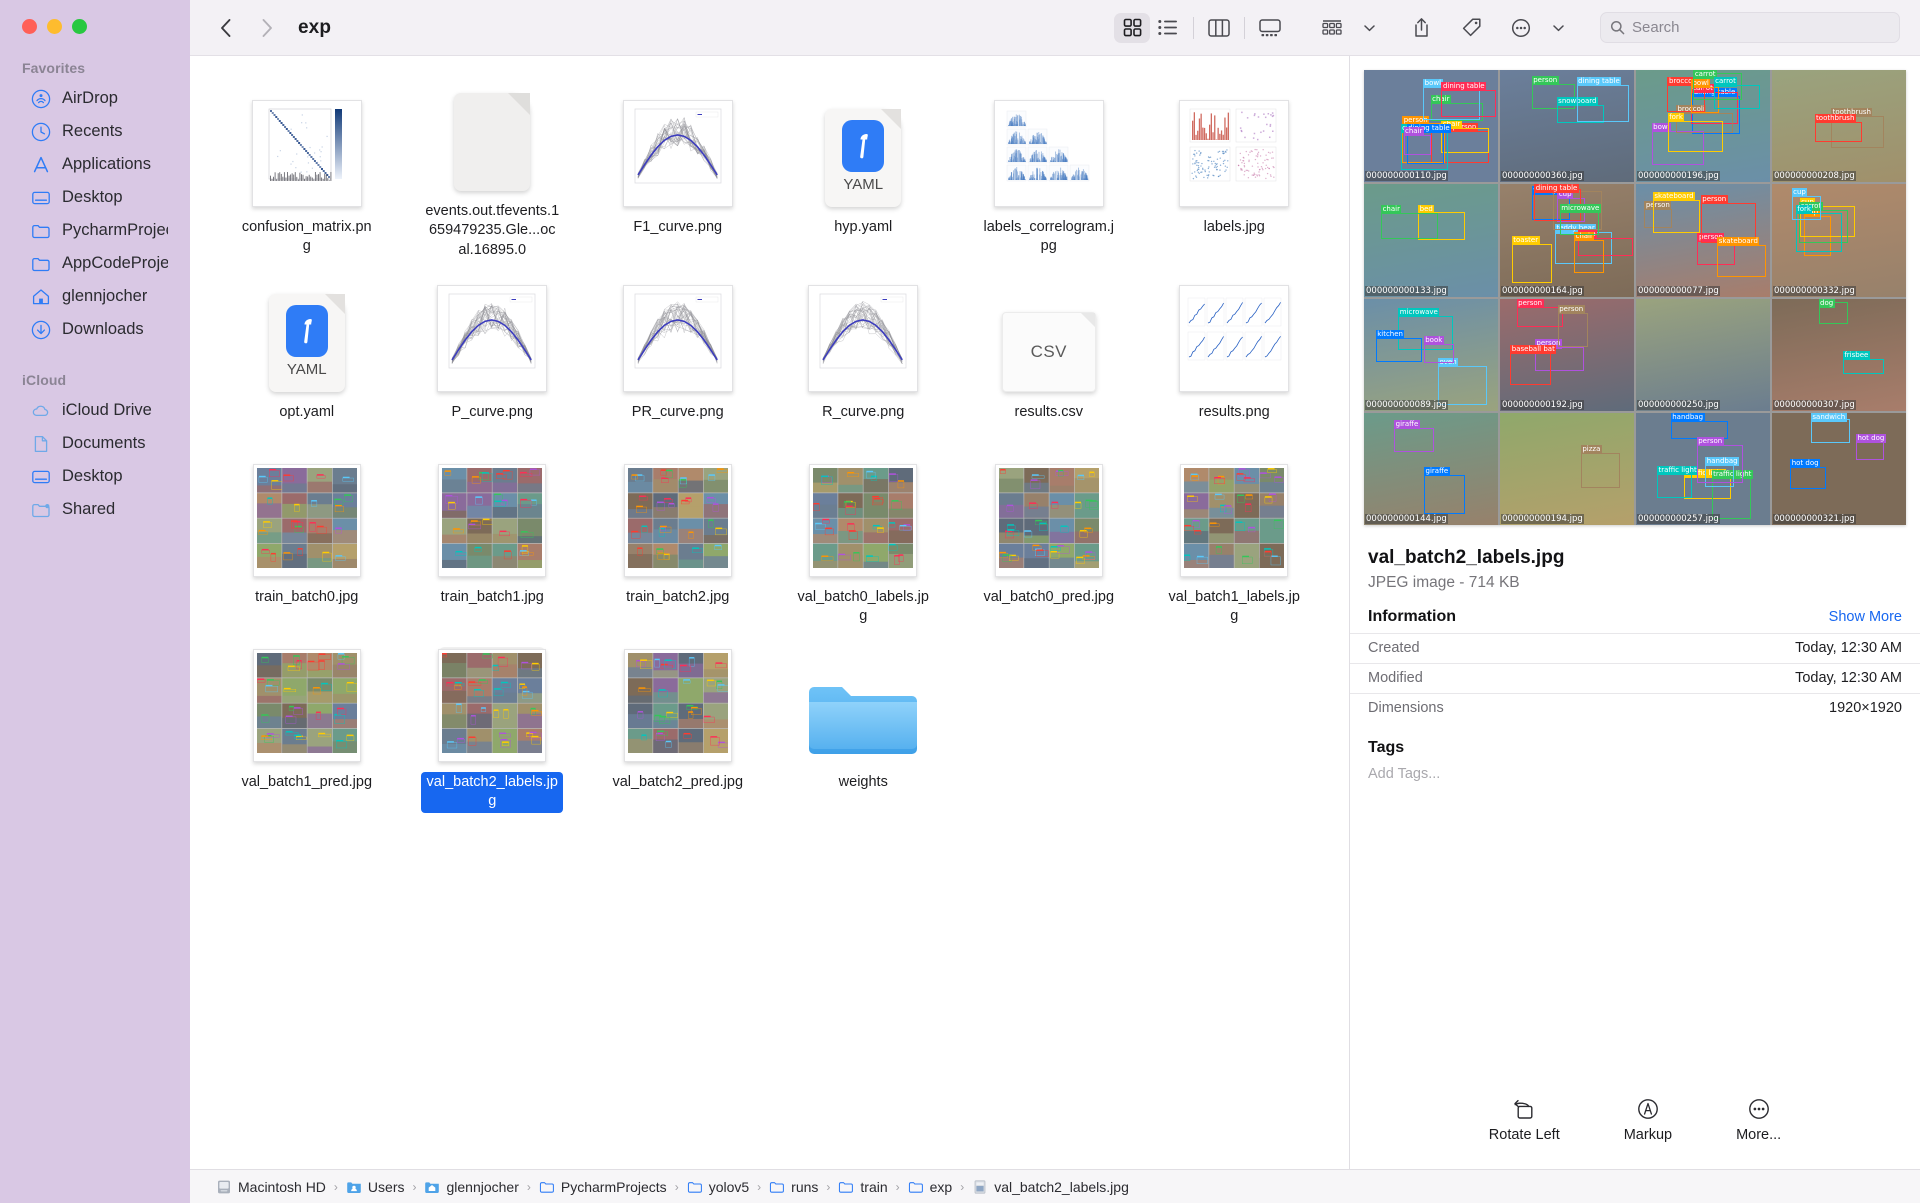 This screenshot has height=1203, width=1920. What do you see at coordinates (471, 1187) in the screenshot?
I see `breadcrumb-item: glennjocher` at bounding box center [471, 1187].